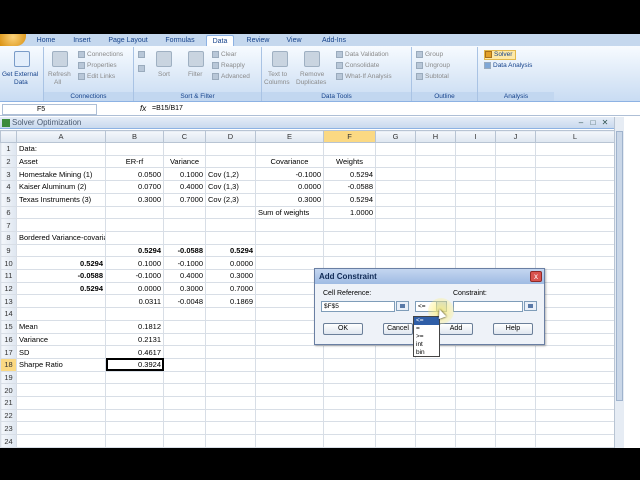 The height and width of the screenshot is (480, 640). What do you see at coordinates (8, 377) in the screenshot?
I see `row-header: 19` at bounding box center [8, 377].